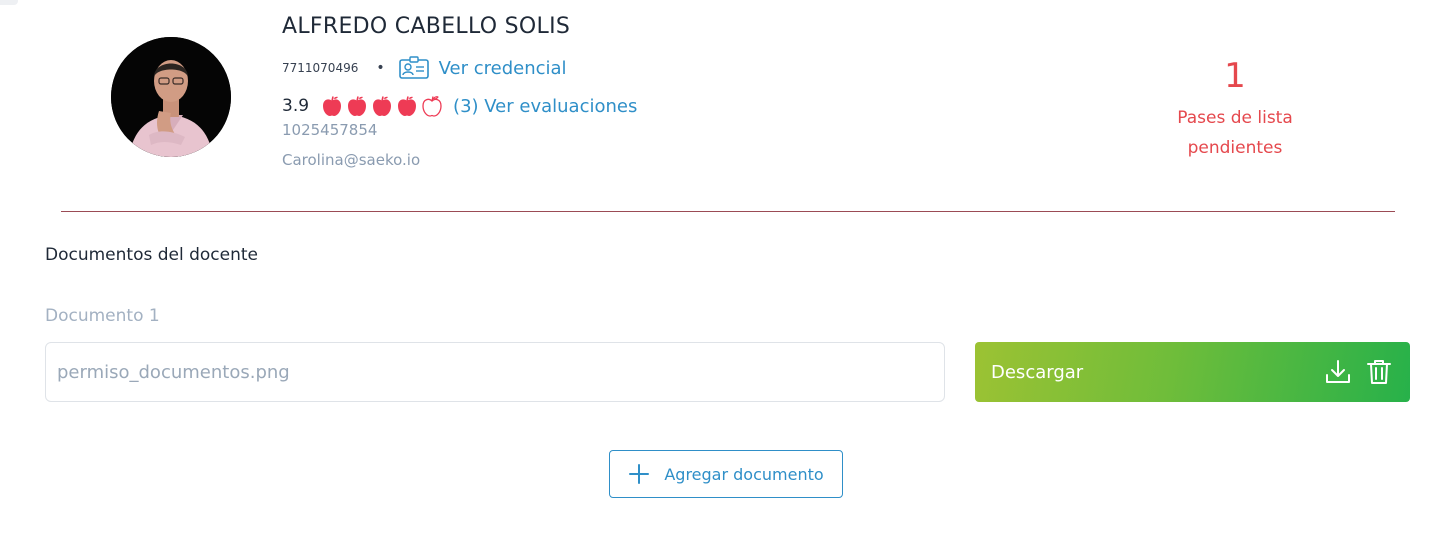  Describe the element at coordinates (171, 97) in the screenshot. I see `avatar` at that location.